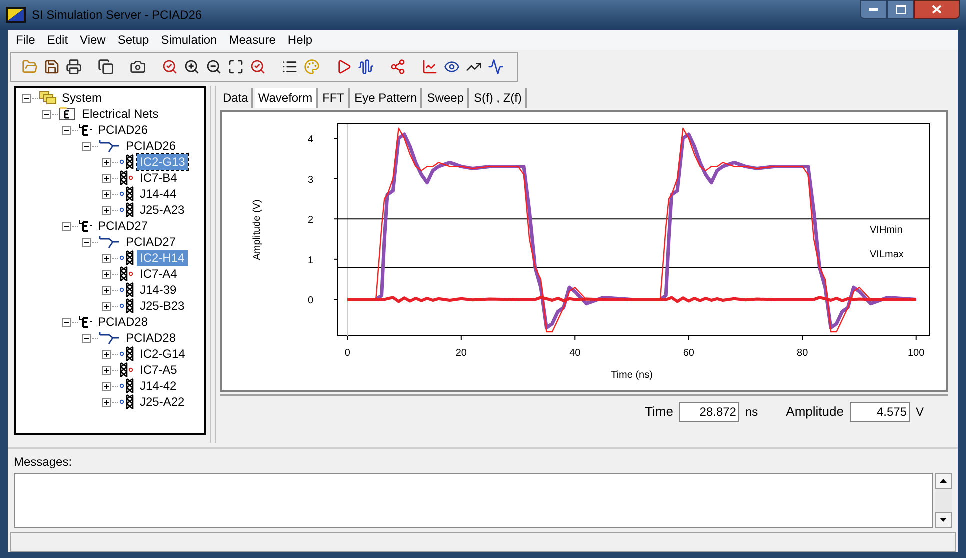 Image resolution: width=966 pixels, height=558 pixels. What do you see at coordinates (347, 353) in the screenshot?
I see `x-tick-label: 0` at bounding box center [347, 353].